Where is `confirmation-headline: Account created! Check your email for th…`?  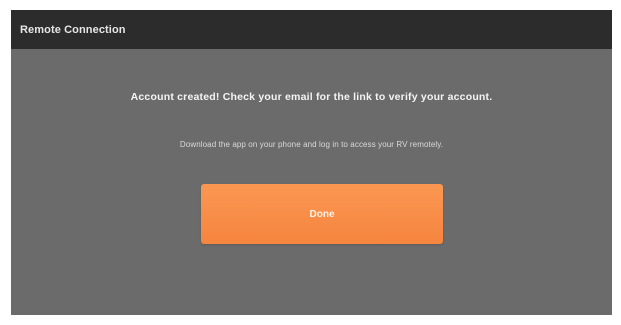
confirmation-headline: Account created! Check your email for th… is located at coordinates (311, 97).